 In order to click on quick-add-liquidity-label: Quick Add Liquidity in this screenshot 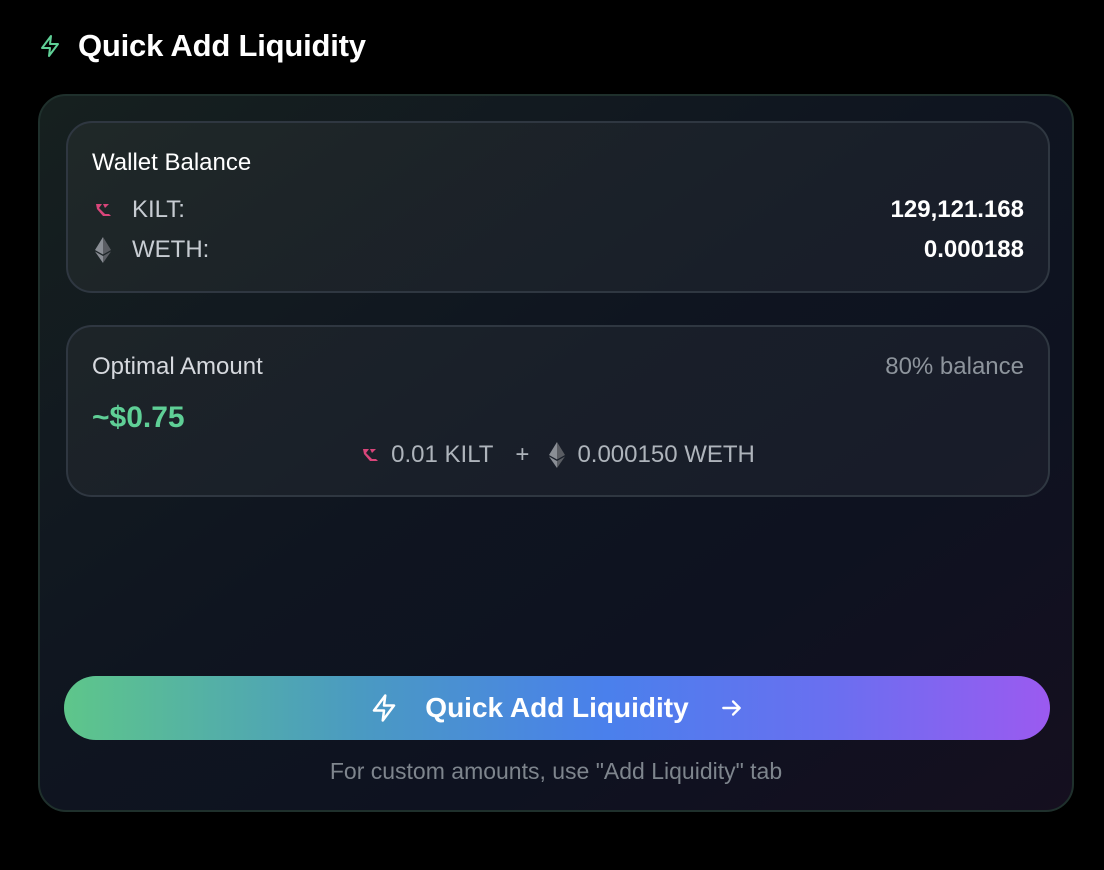, I will do `click(557, 707)`.